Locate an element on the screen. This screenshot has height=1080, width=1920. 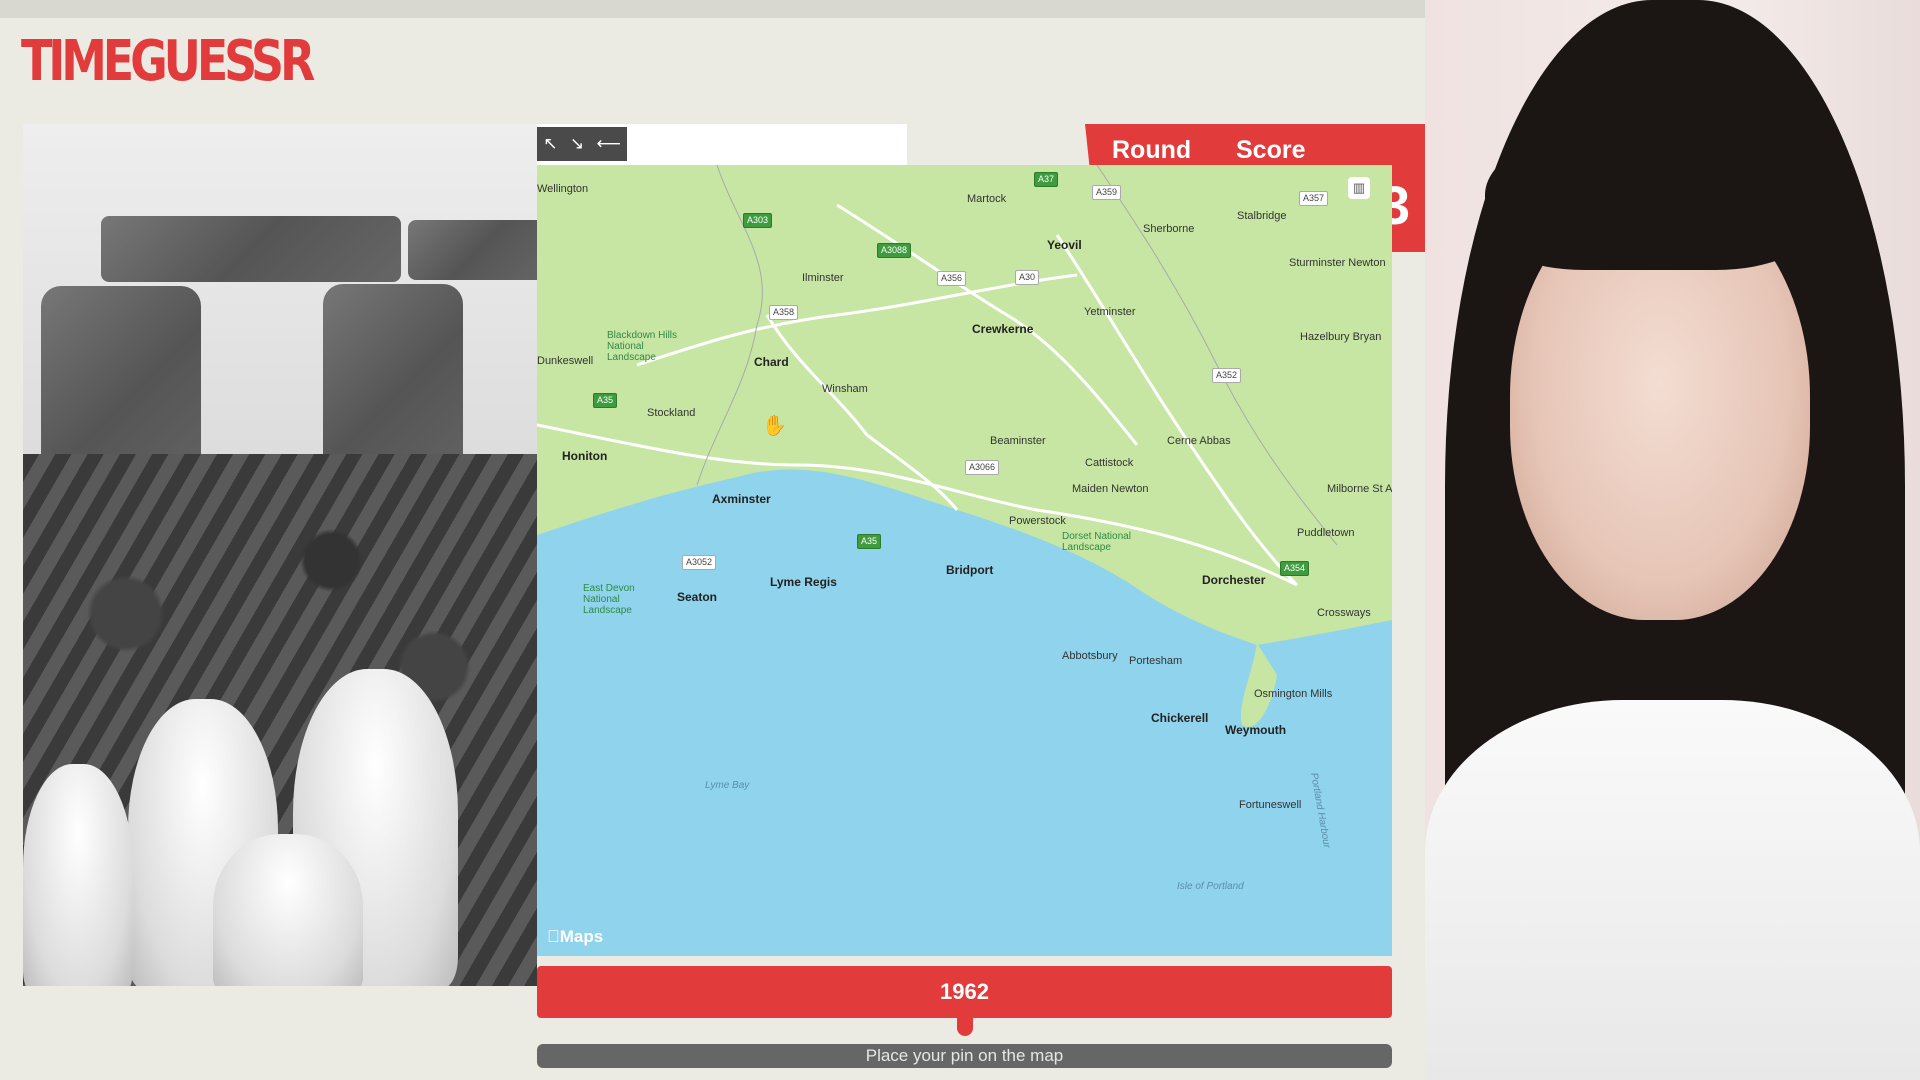
place-label: Lyme Regis is located at coordinates (803, 582).